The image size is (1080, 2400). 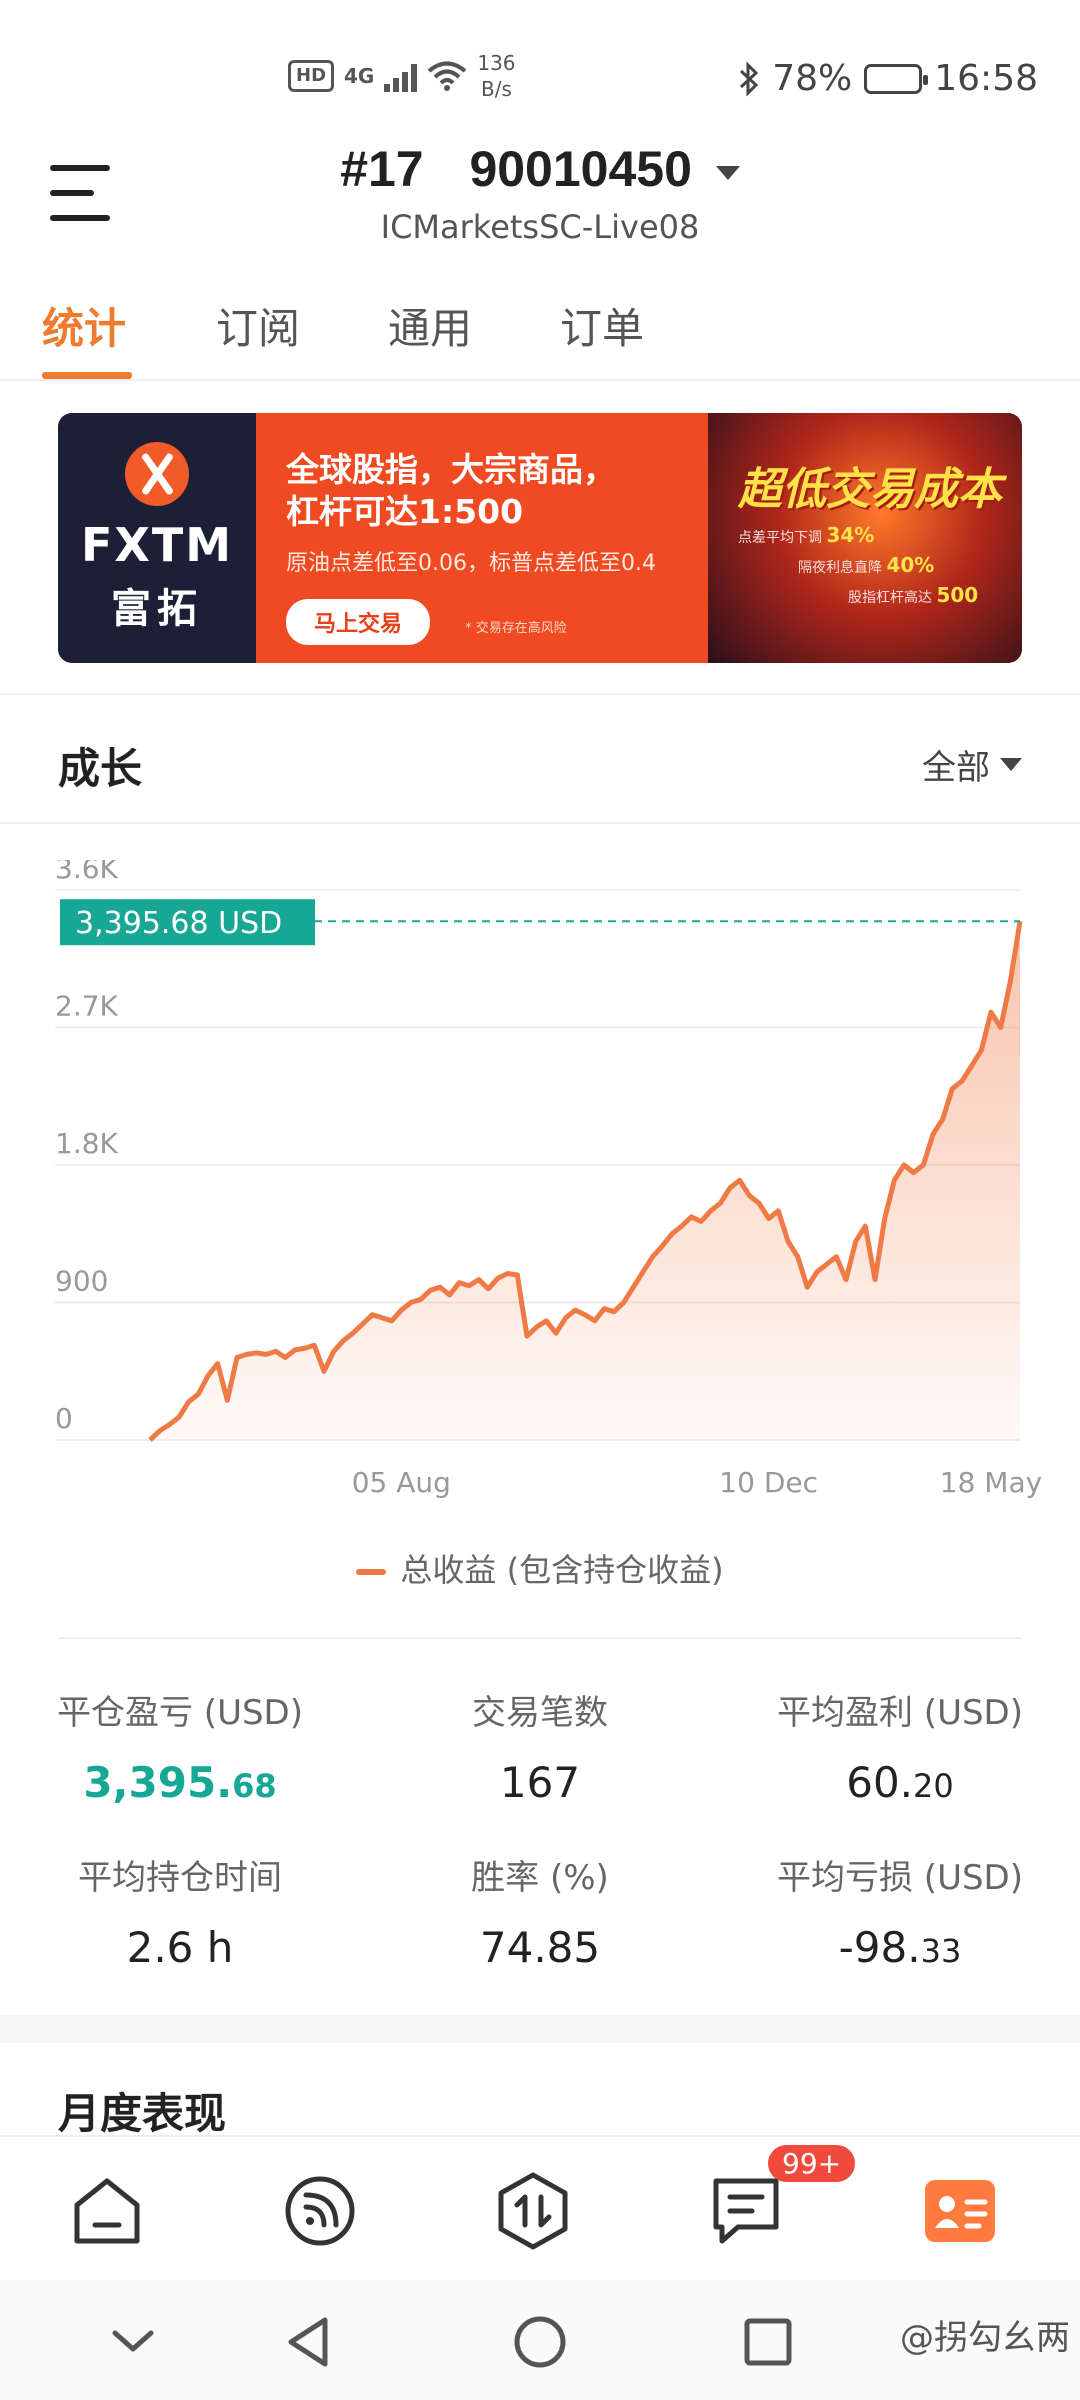 What do you see at coordinates (258, 325) in the screenshot?
I see `tab-subscribe: 订阅` at bounding box center [258, 325].